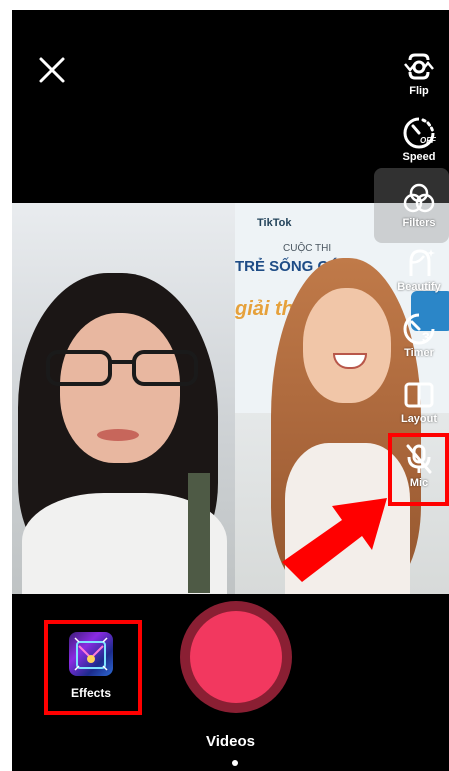  I want to click on beautify-label: Beautify, so click(419, 287).